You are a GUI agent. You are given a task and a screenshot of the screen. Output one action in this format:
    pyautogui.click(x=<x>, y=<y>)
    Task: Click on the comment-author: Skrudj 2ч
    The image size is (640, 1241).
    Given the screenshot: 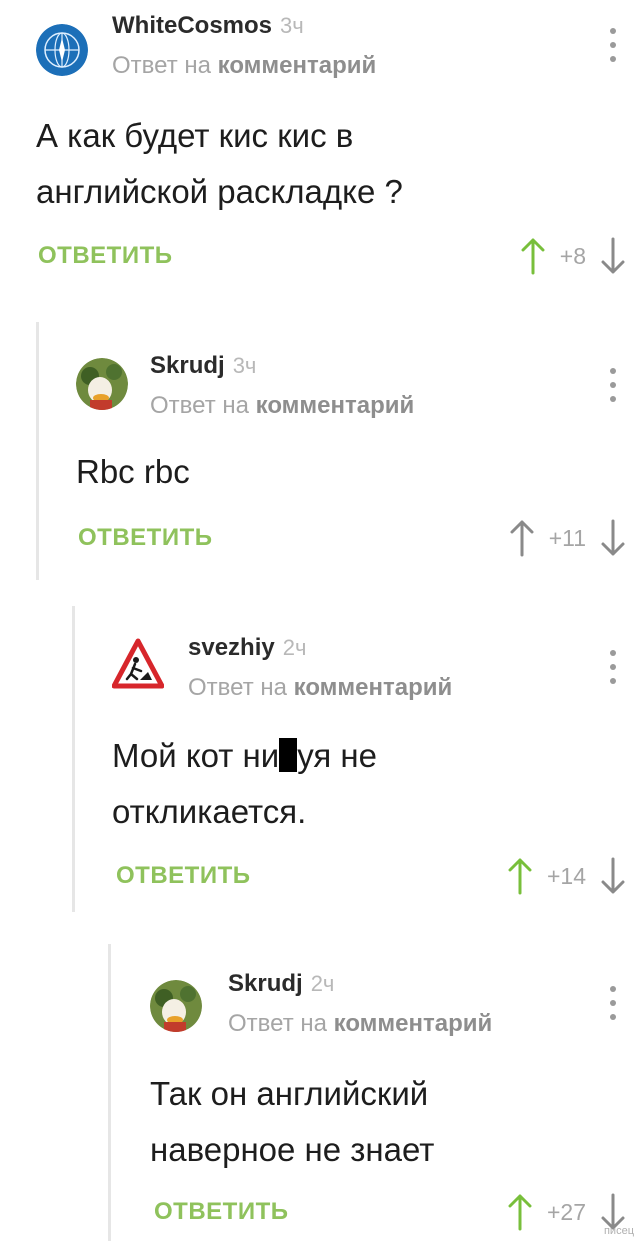 What is the action you would take?
    pyautogui.click(x=281, y=984)
    